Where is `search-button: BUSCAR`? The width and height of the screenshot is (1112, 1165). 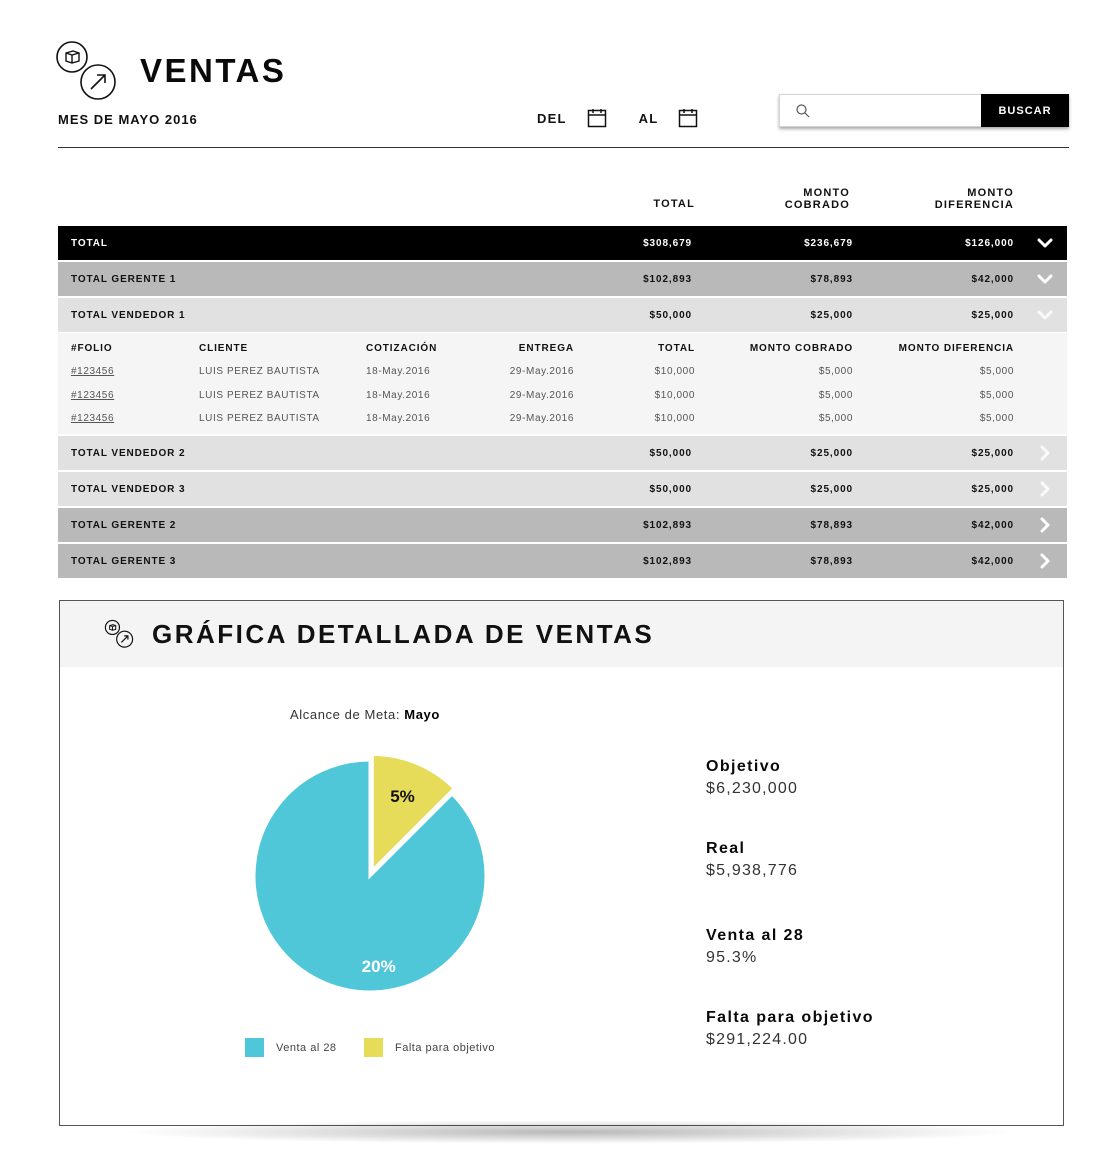 search-button: BUSCAR is located at coordinates (1025, 110).